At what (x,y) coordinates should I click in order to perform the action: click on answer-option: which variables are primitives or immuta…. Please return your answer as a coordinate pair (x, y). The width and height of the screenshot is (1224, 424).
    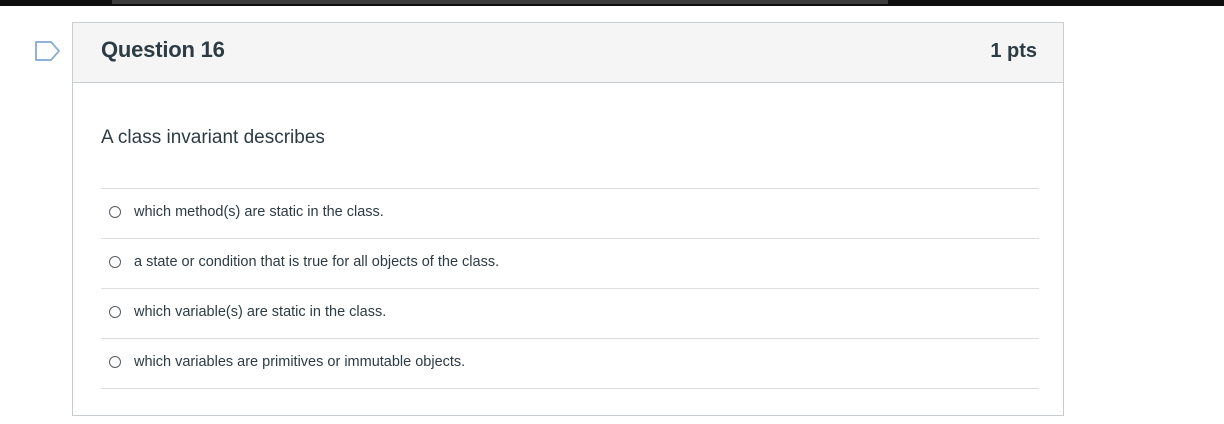
    Looking at the image, I should click on (570, 364).